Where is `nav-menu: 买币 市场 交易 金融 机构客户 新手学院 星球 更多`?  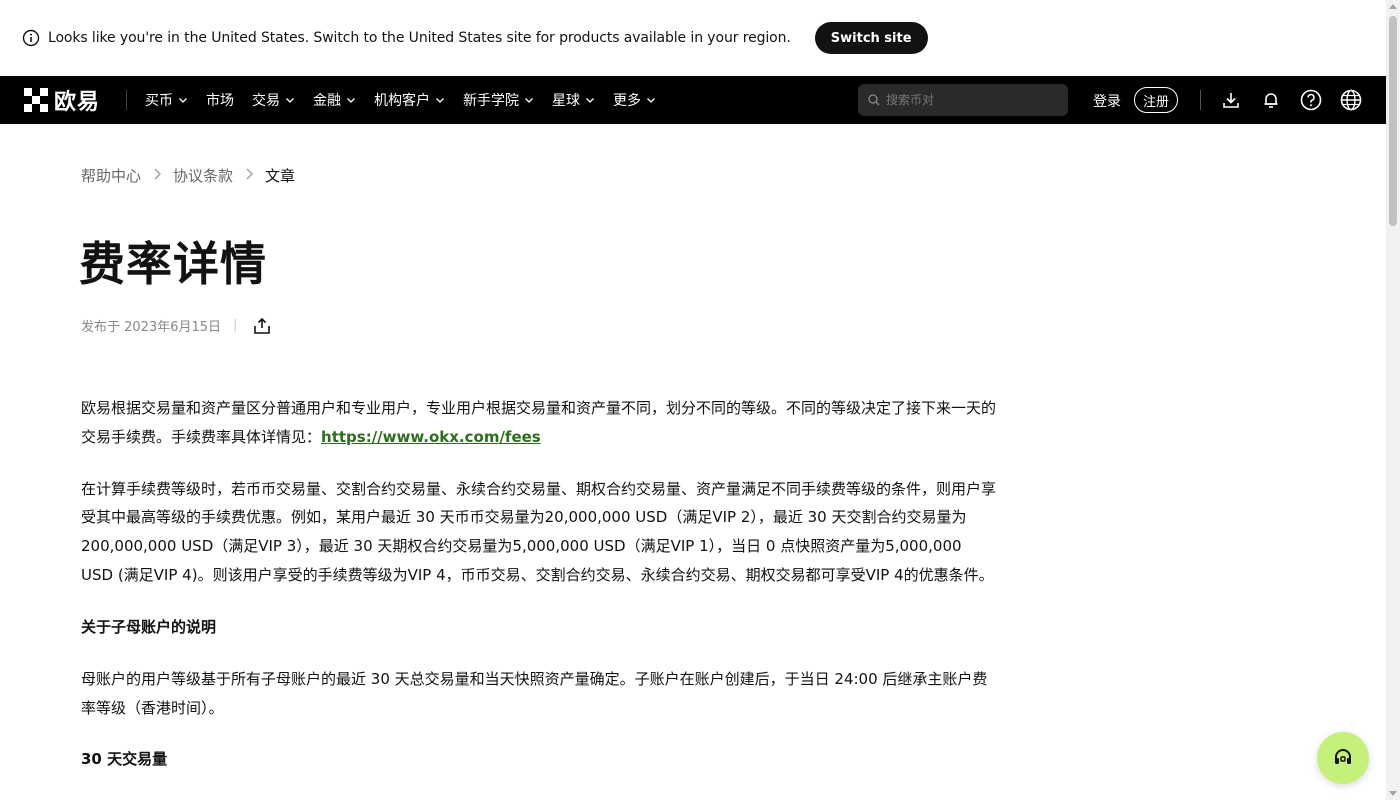
nav-menu: 买币 市场 交易 金融 机构客户 新手学院 星球 更多 is located at coordinates (409, 100).